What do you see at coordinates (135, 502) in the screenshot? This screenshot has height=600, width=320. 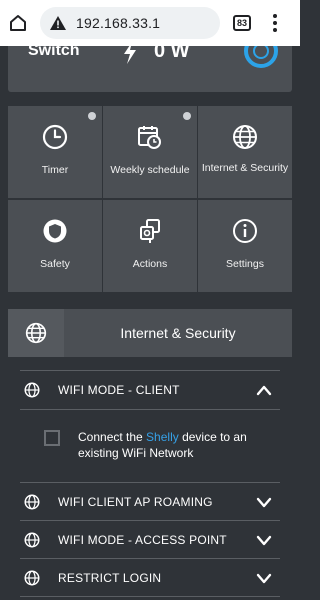 I see `accordion-label: WIFI CLIENT AP ROAMING` at bounding box center [135, 502].